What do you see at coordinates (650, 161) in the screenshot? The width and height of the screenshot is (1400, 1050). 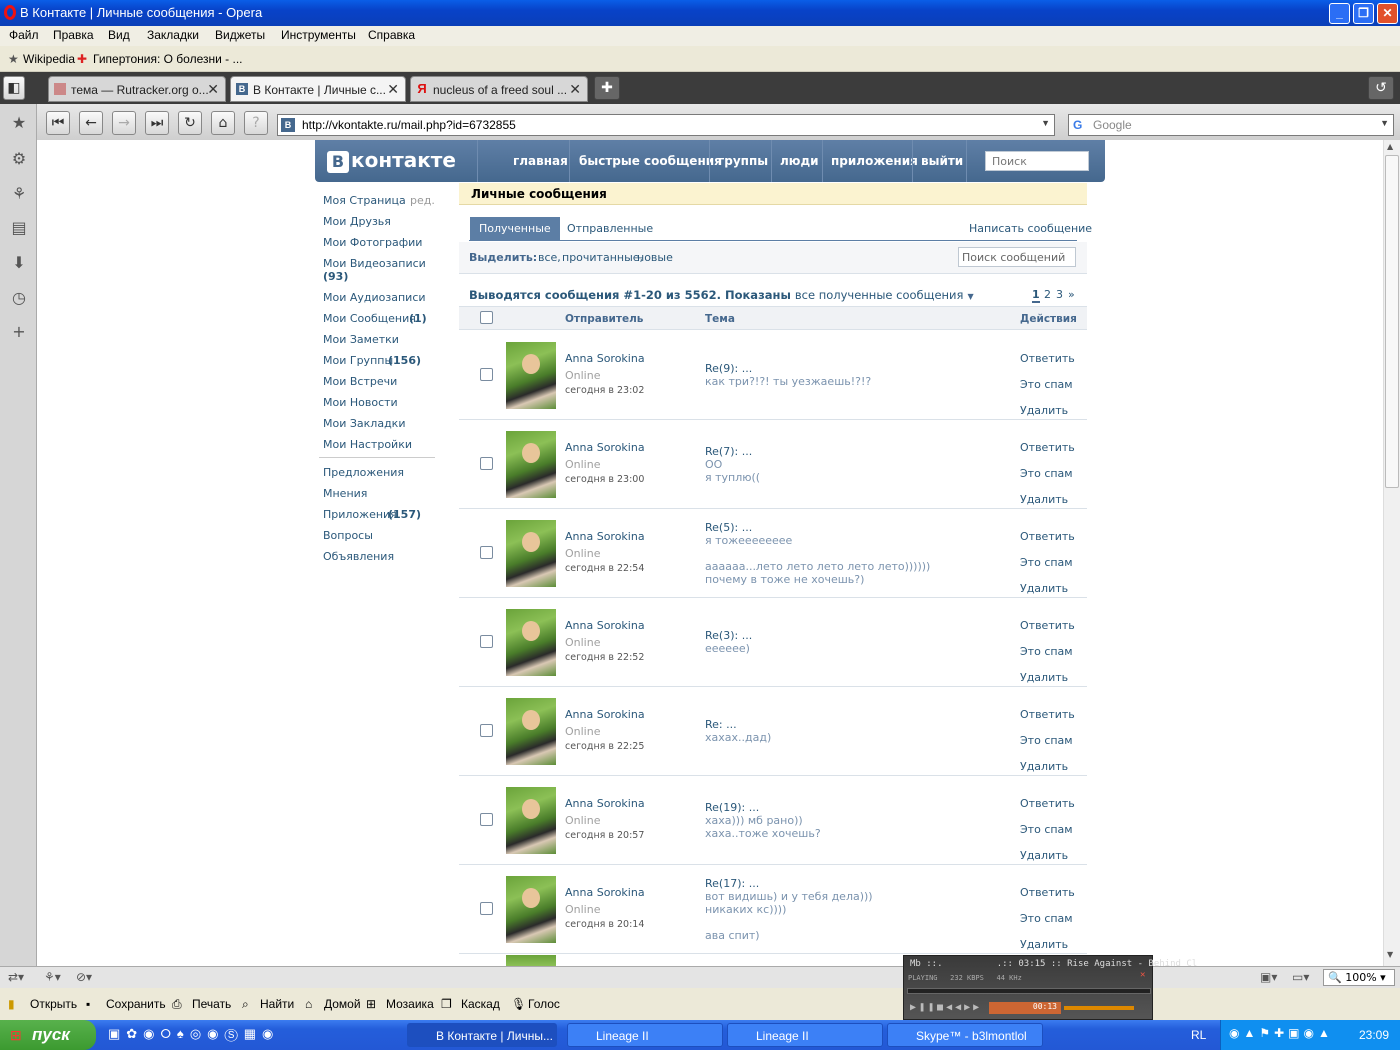 I see `nav-quick-messages: быстрые сообщения` at bounding box center [650, 161].